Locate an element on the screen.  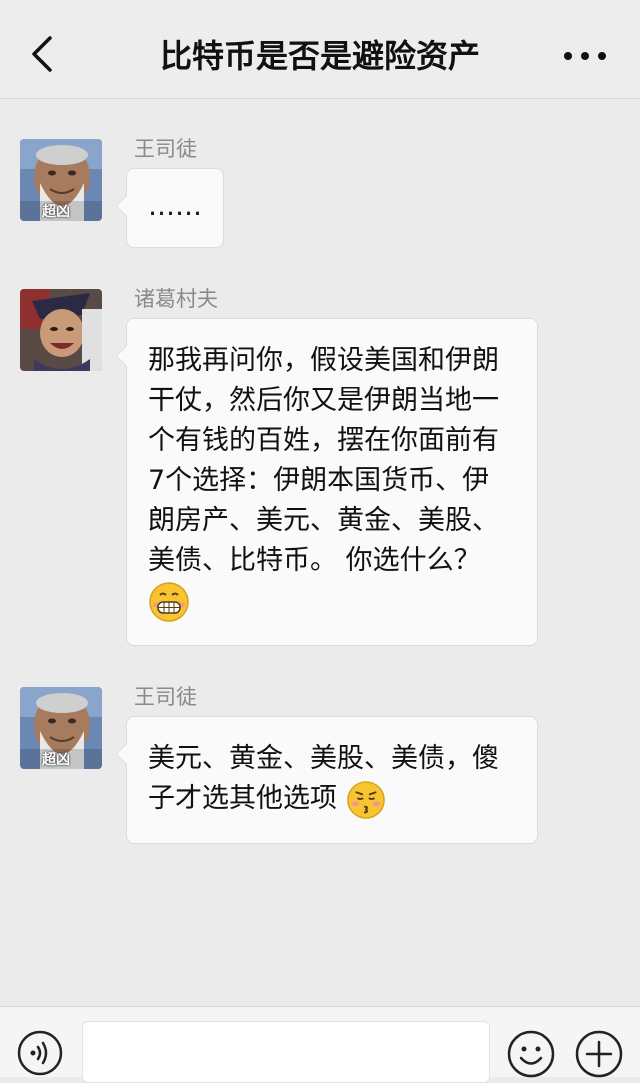
grinning-face-emoji is located at coordinates (169, 602).